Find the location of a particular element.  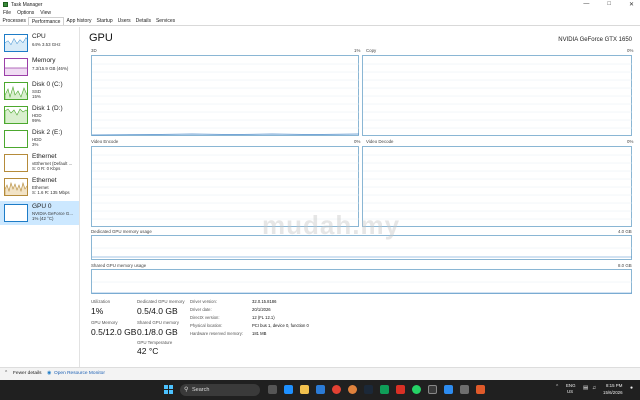

physical-location-label: Physical location: is located at coordinates (206, 325).